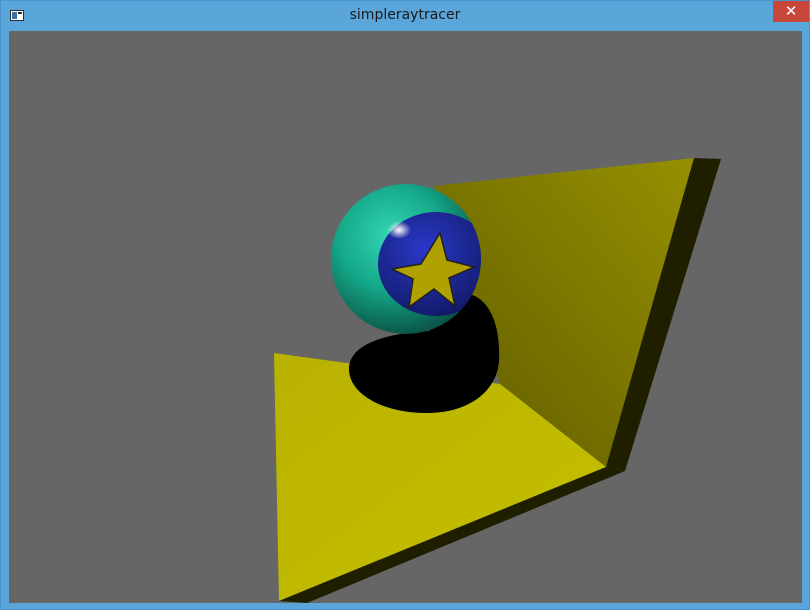 The image size is (810, 610). I want to click on specular-highlight, so click(399, 230).